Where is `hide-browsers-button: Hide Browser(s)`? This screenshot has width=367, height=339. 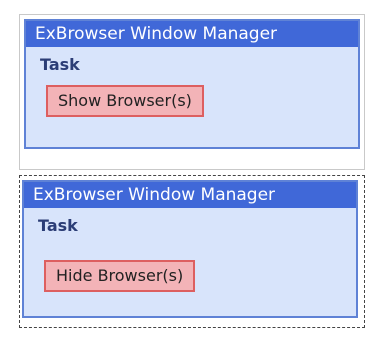
hide-browsers-button: Hide Browser(s) is located at coordinates (120, 276).